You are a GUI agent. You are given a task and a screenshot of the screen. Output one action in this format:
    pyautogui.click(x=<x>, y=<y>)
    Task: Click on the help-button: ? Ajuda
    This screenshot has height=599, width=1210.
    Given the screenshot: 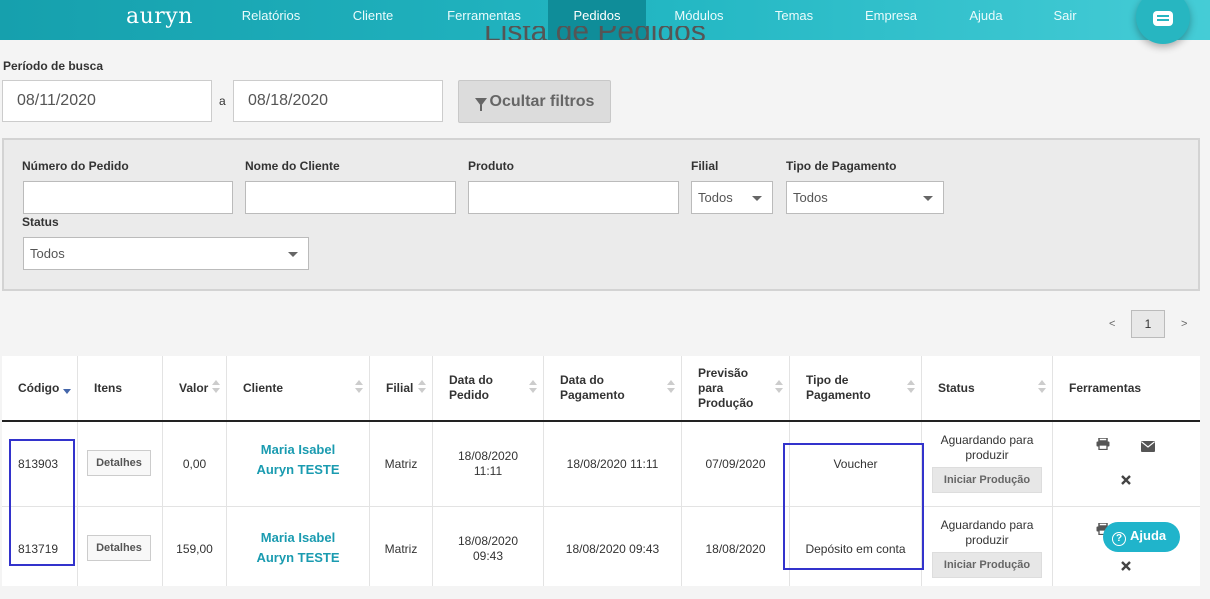 What is the action you would take?
    pyautogui.click(x=1141, y=537)
    